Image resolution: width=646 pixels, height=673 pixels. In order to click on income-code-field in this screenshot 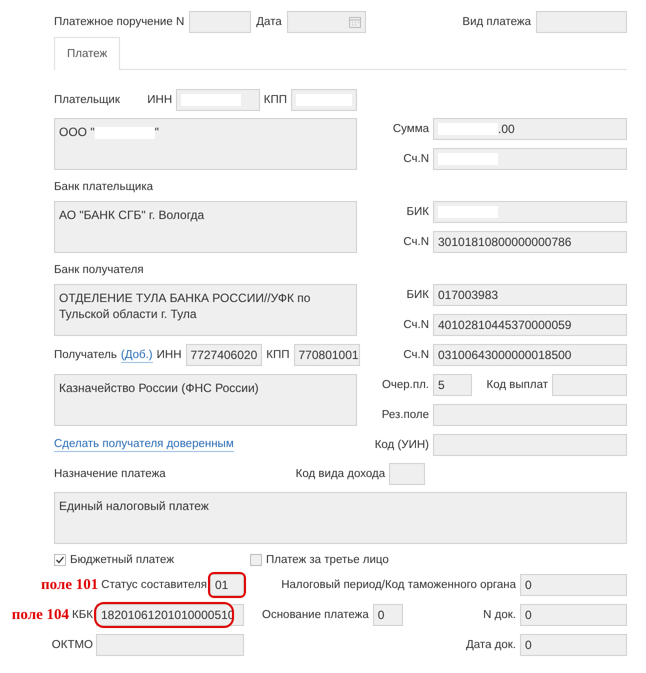, I will do `click(407, 474)`.